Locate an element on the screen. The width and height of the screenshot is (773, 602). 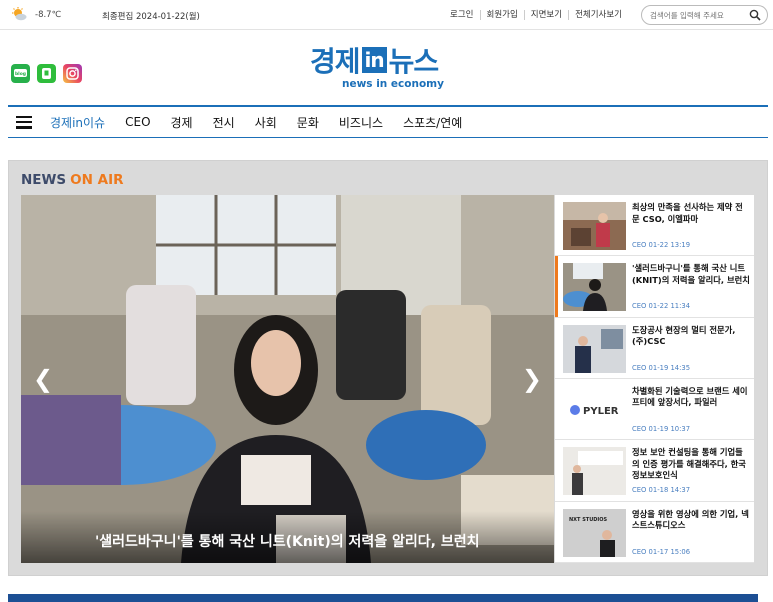
nav-item-business: 비즈니스 is located at coordinates (361, 122).